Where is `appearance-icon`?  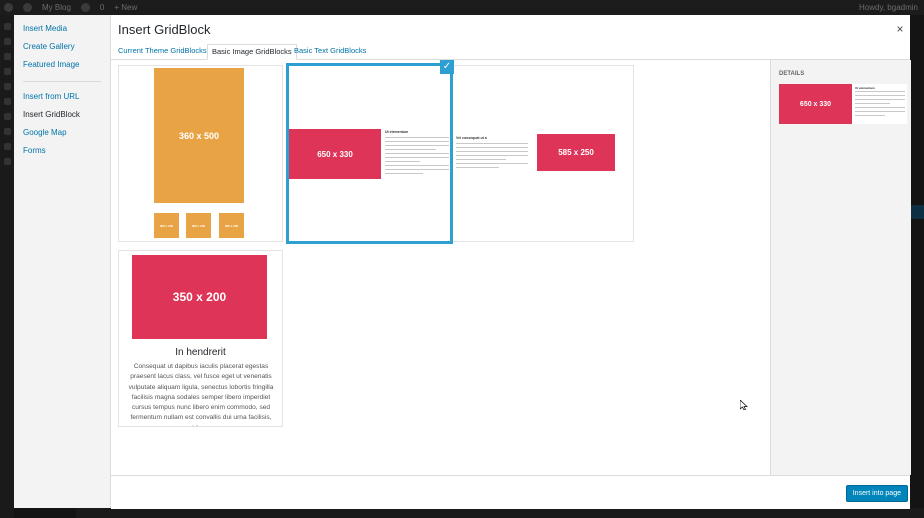
appearance-icon is located at coordinates (7, 101).